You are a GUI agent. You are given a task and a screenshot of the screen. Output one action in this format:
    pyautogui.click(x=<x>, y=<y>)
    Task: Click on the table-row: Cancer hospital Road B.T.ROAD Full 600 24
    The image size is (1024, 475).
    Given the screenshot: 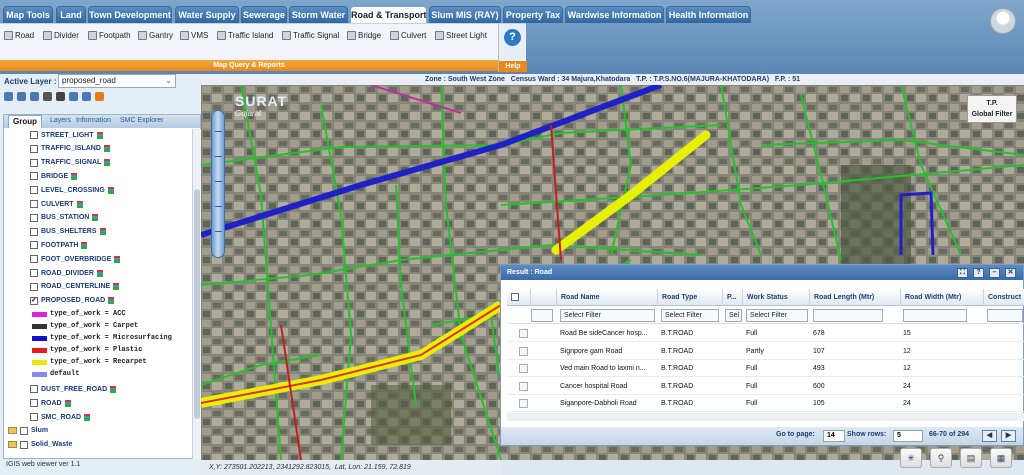 What is the action you would take?
    pyautogui.click(x=765, y=386)
    